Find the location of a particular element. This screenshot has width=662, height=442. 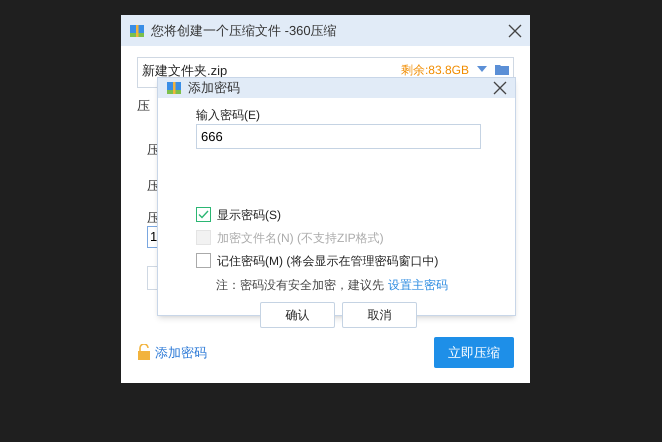

option-label: 显示密码(S) is located at coordinates (249, 215).